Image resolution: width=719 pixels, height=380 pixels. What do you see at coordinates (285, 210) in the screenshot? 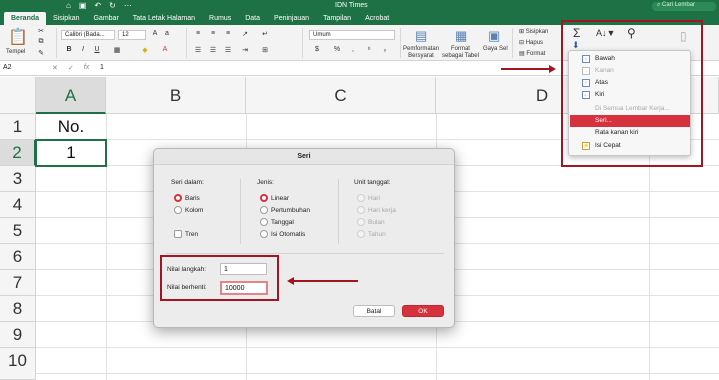
I see `radio-pertumbuhan: Pertumbuhan` at bounding box center [285, 210].